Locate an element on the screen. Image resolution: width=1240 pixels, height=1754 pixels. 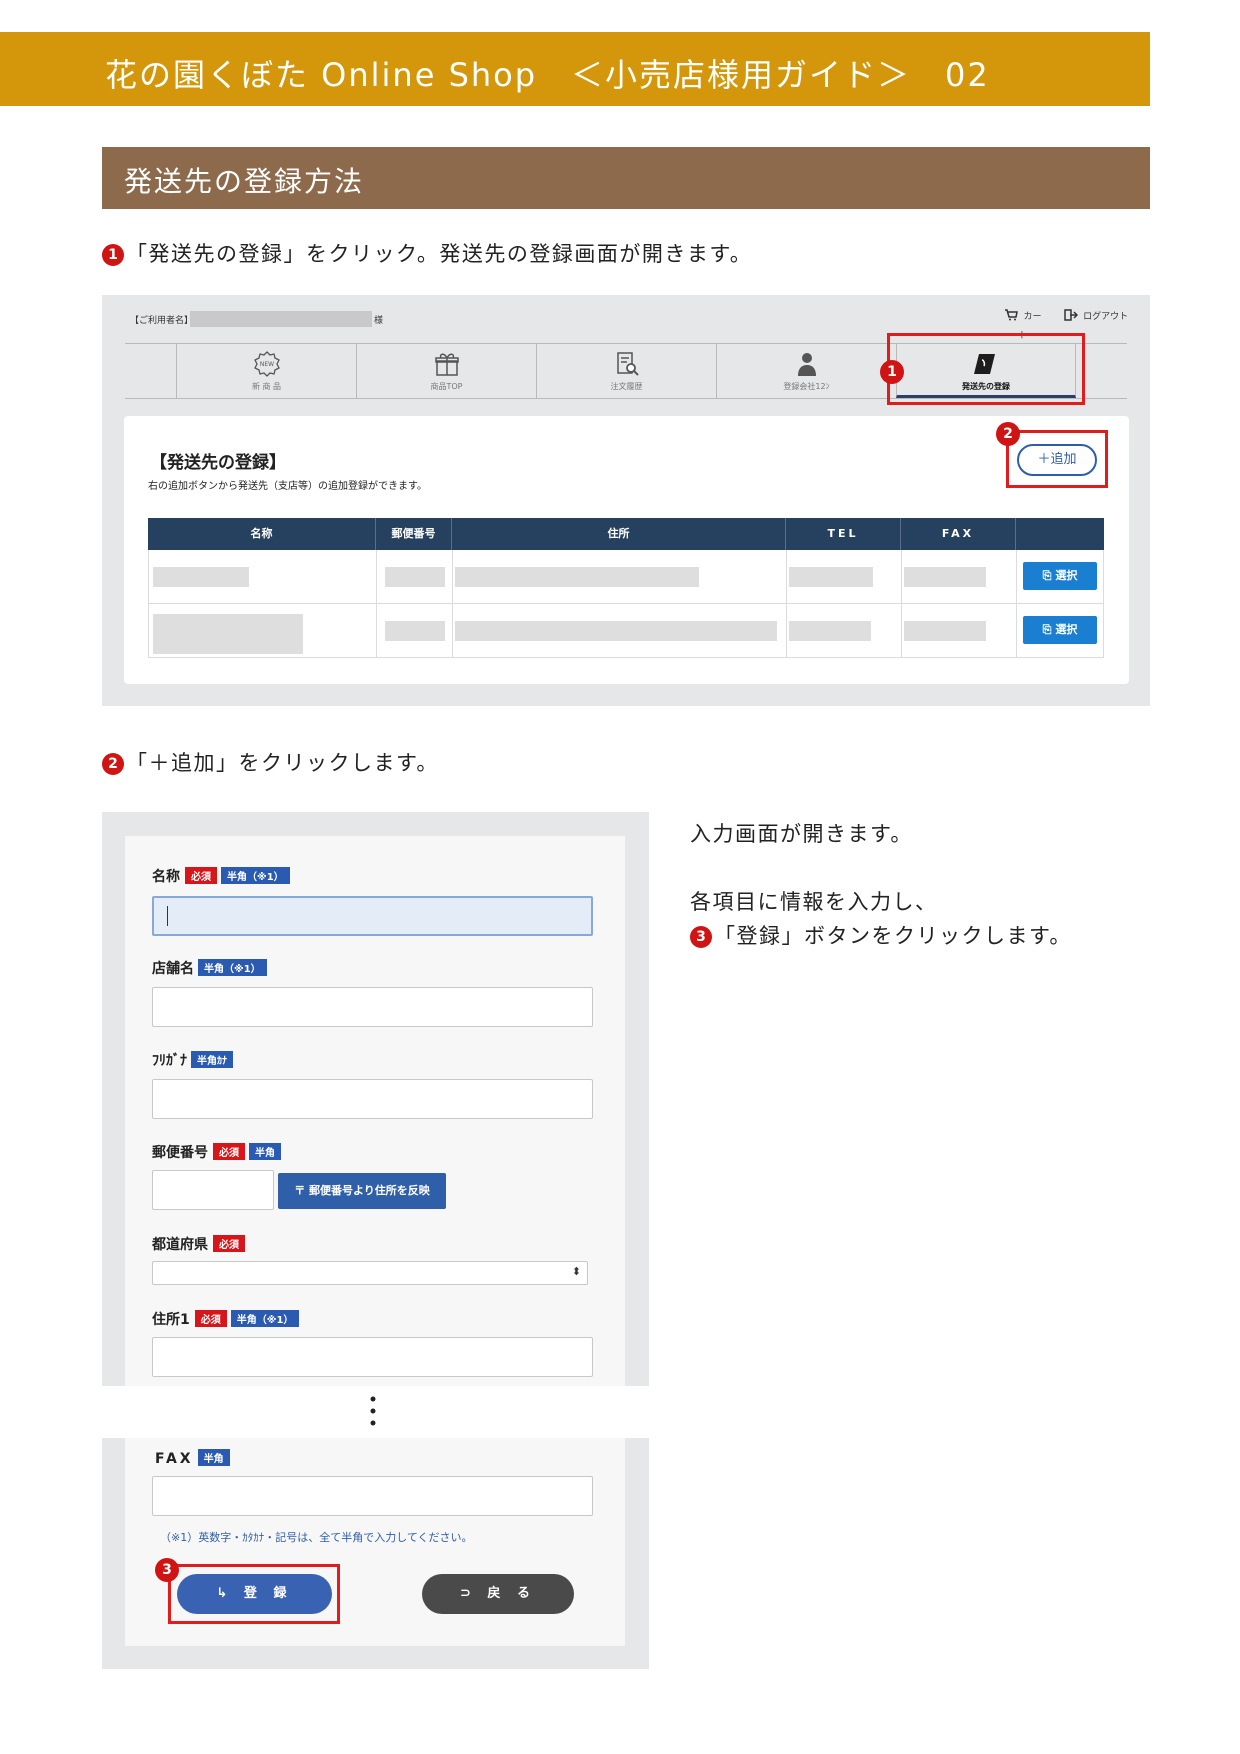
step3-badge: 3 is located at coordinates (701, 937).